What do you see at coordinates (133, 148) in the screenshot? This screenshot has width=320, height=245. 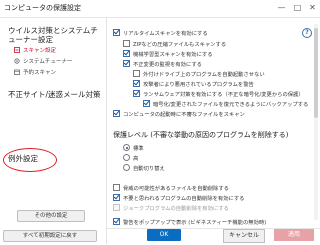 I see `level-standard-option: 標準` at bounding box center [133, 148].